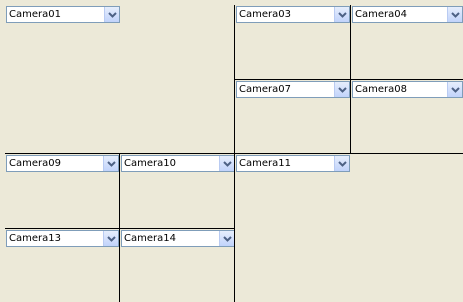  Describe the element at coordinates (265, 14) in the screenshot. I see `camera-select-03-value: Camera03` at that location.